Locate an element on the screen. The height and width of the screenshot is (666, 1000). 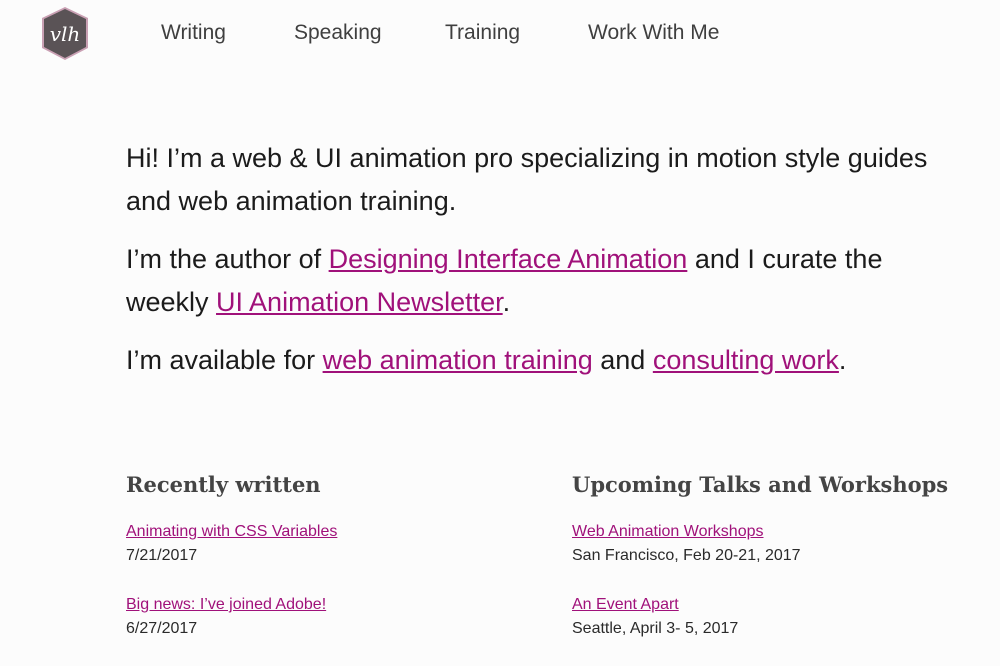
intro-text: and is located at coordinates (622, 360).